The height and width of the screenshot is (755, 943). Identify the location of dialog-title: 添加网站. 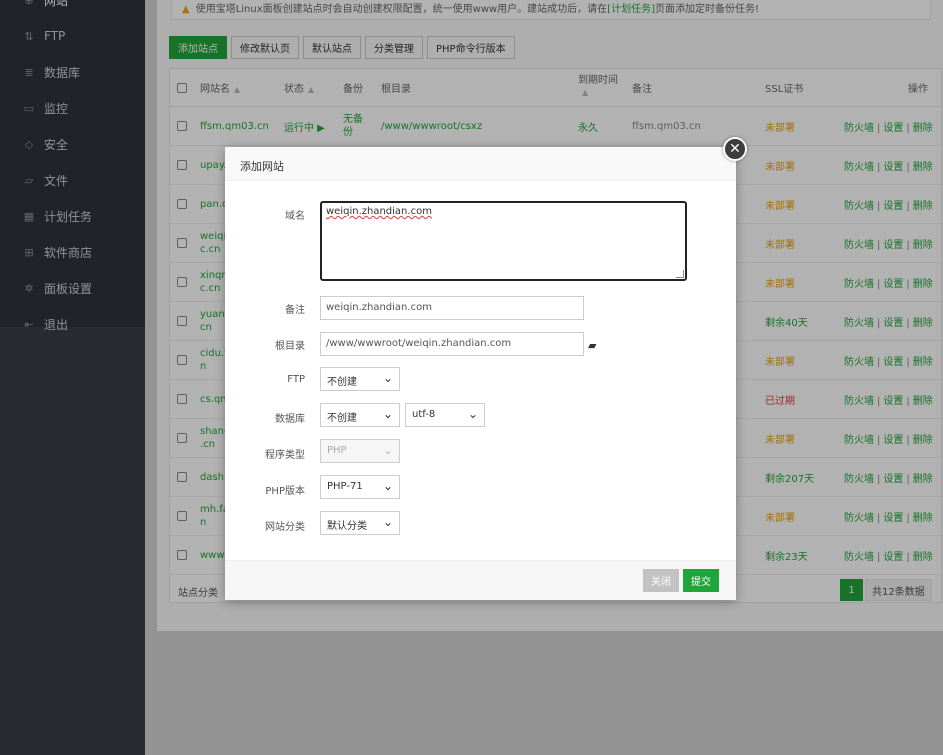
(480, 164).